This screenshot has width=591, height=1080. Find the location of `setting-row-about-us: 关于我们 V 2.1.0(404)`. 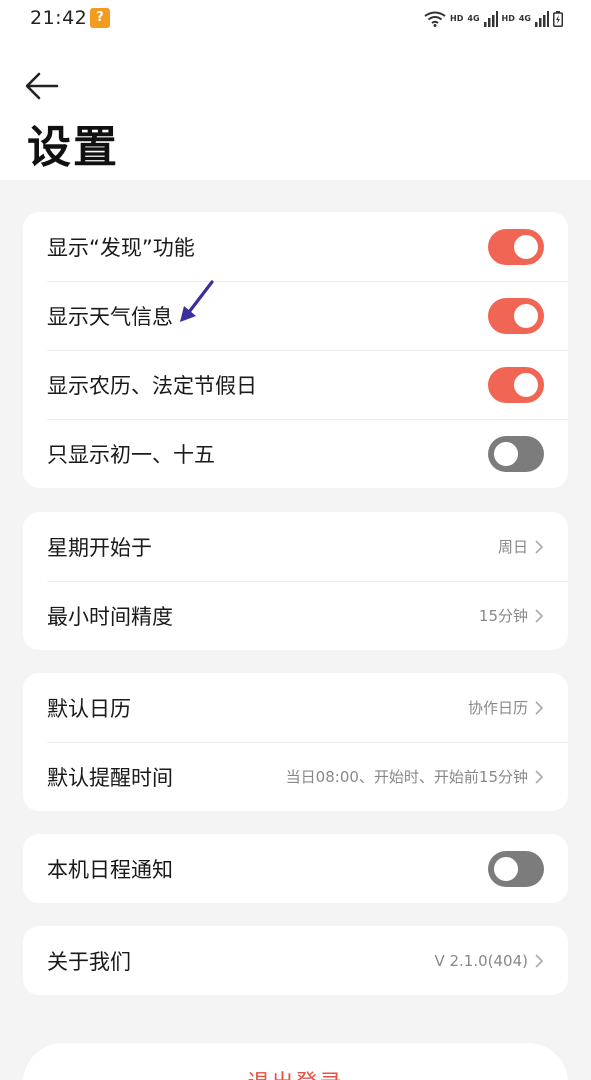

setting-row-about-us: 关于我们 V 2.1.0(404) is located at coordinates (295, 960).